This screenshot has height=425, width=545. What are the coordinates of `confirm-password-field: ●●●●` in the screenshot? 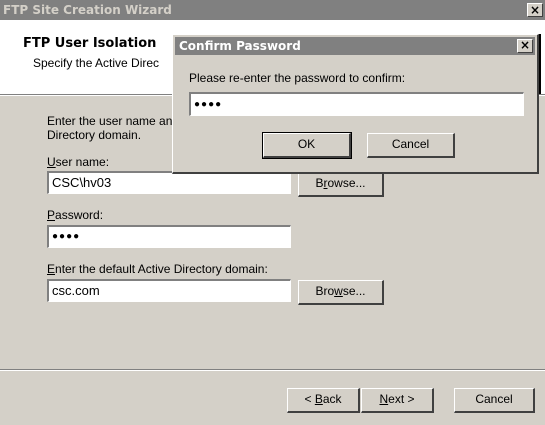 It's located at (356, 104).